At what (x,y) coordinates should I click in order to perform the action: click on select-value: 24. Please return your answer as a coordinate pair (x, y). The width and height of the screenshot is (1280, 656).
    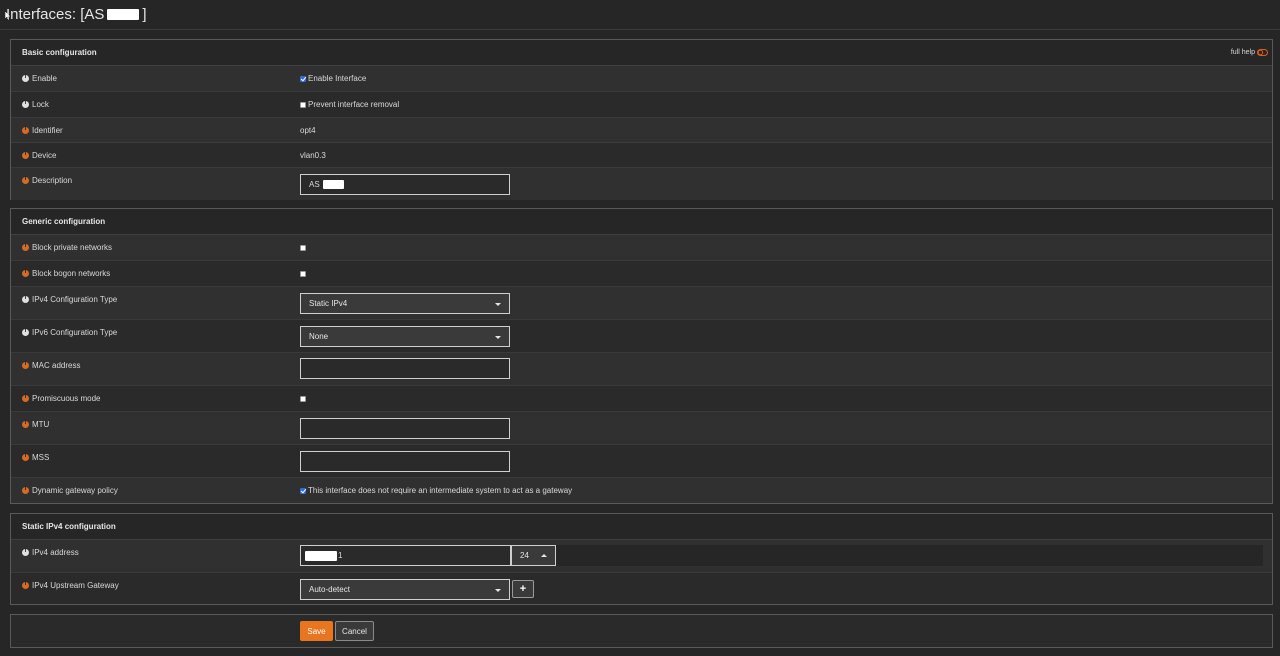
    Looking at the image, I should click on (524, 555).